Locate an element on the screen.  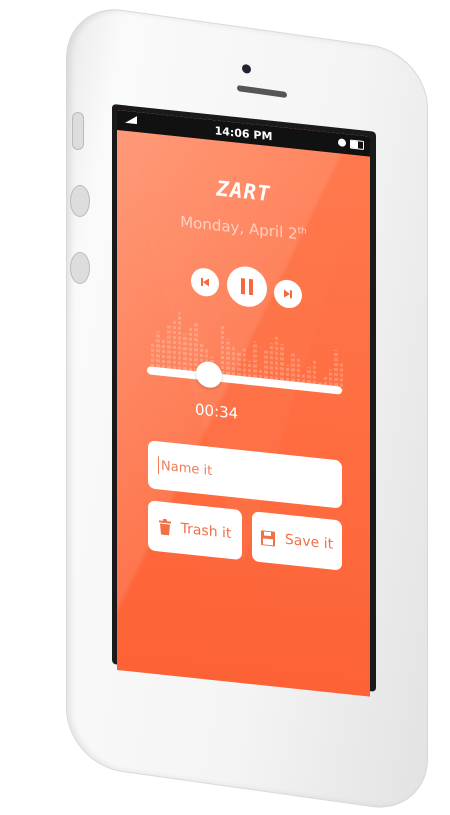
save-label: Save it is located at coordinates (309, 542).